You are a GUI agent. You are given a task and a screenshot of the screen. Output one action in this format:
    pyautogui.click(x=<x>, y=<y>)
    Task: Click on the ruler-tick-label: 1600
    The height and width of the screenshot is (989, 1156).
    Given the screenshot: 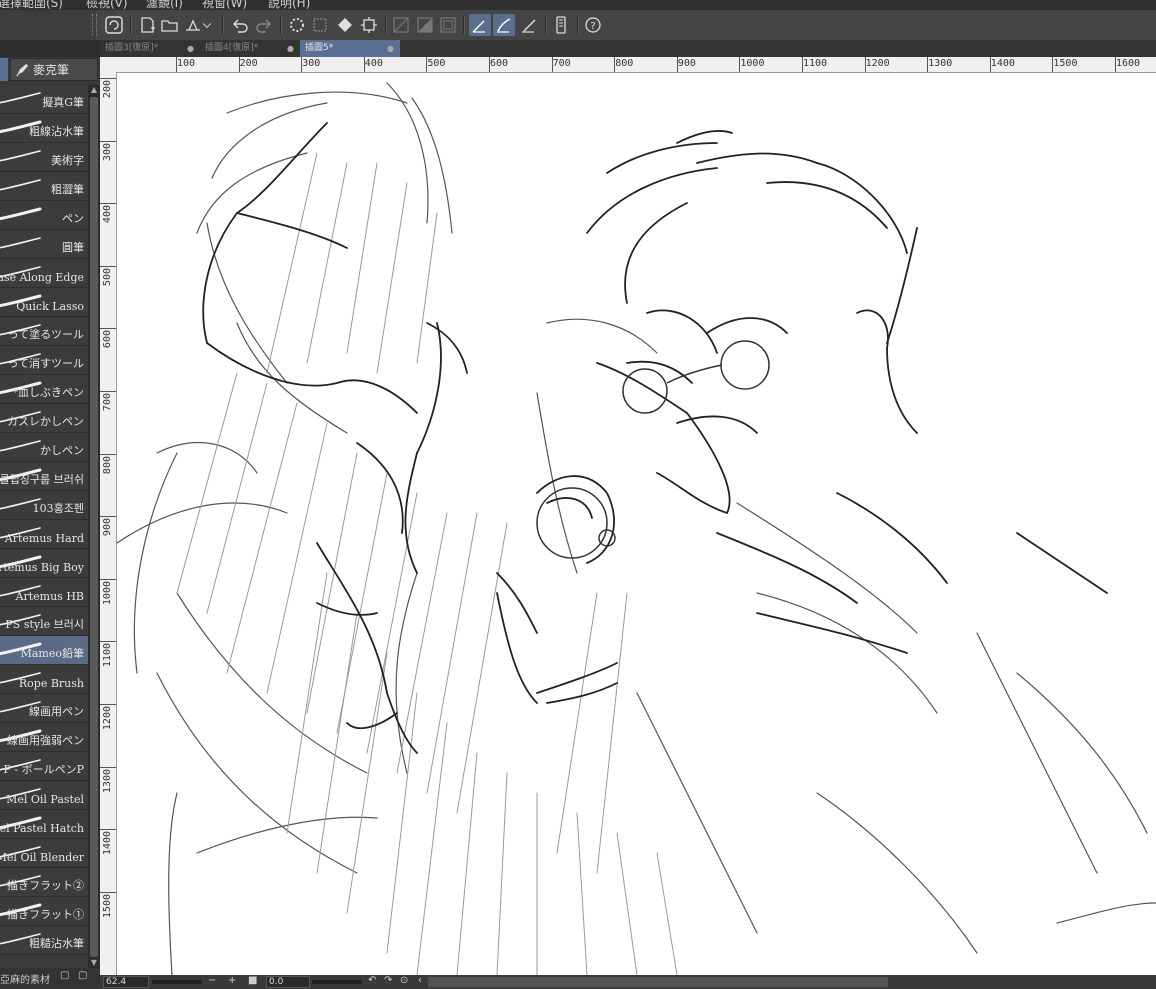 What is the action you would take?
    pyautogui.click(x=1128, y=63)
    